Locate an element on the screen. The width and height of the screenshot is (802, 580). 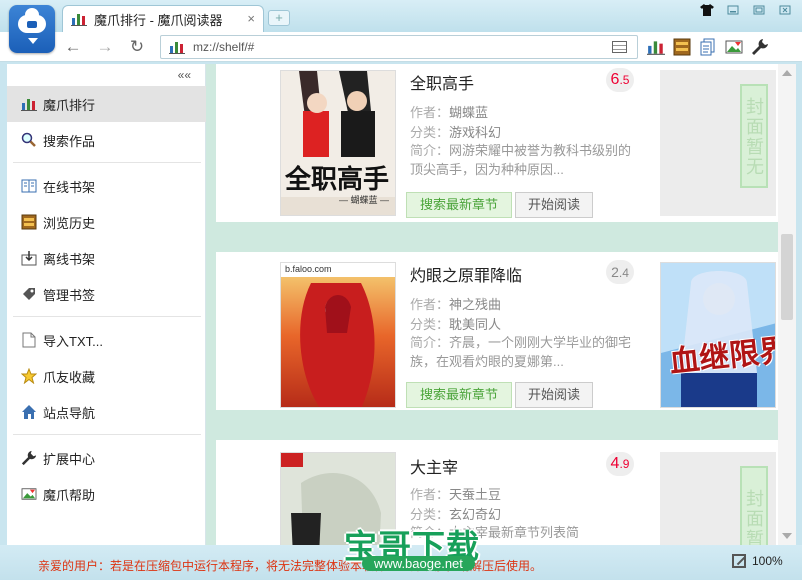
new-tab-button: + is located at coordinates (279, 18).